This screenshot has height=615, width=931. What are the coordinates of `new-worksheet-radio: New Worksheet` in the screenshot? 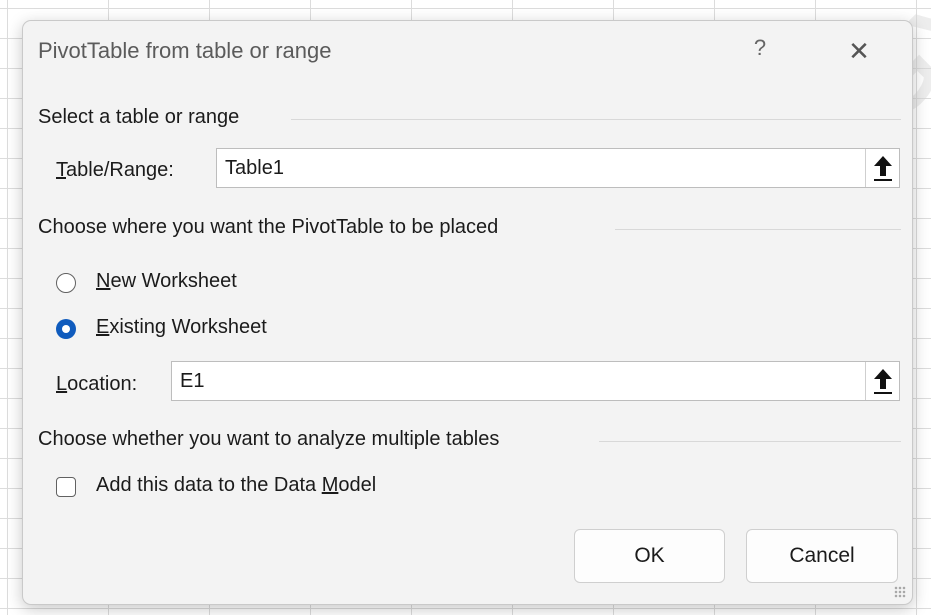 It's located at (186, 285).